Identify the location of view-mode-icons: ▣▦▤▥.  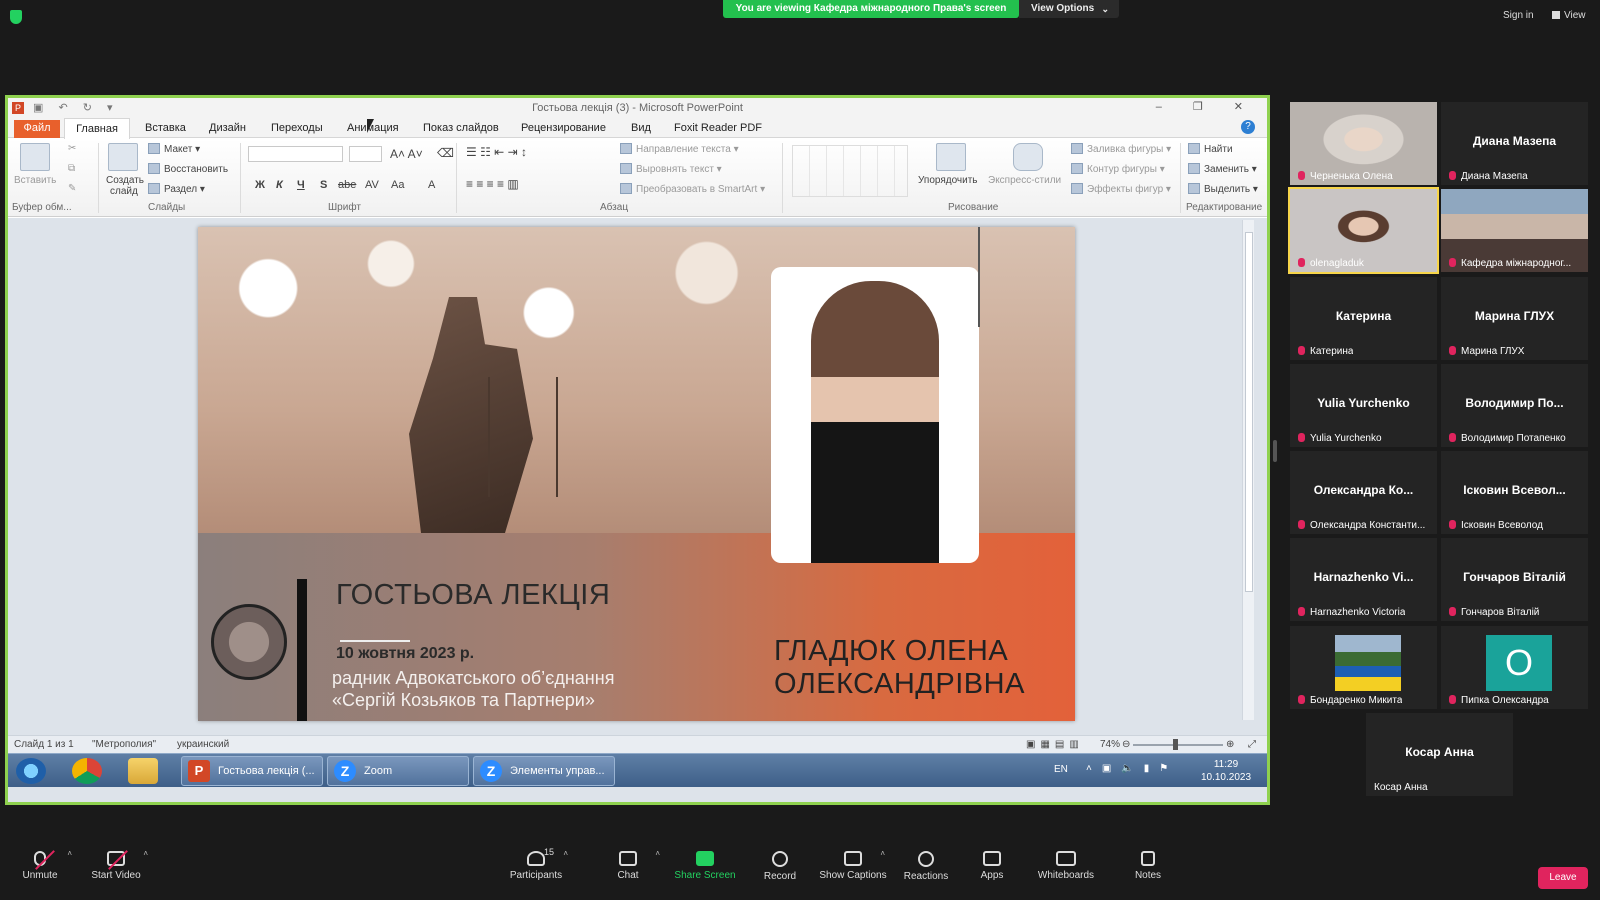
(1055, 744).